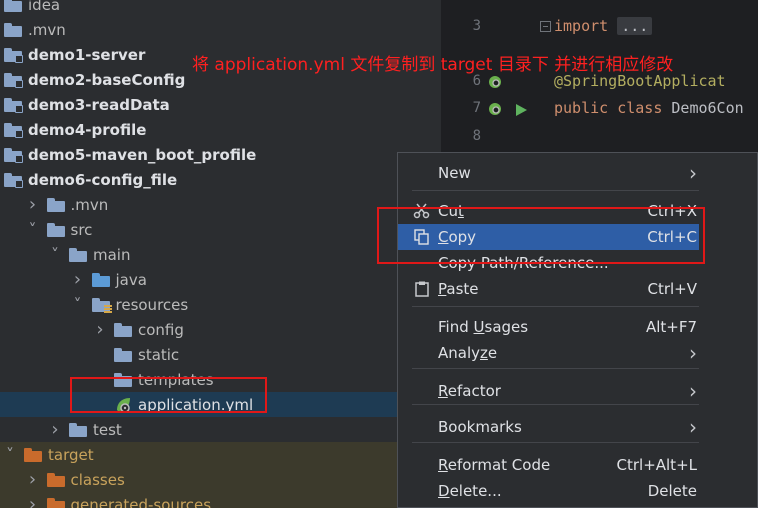 The height and width of the screenshot is (508, 758). What do you see at coordinates (220, 129) in the screenshot?
I see `tree-item-demo4-profile: ›demo4-profile` at bounding box center [220, 129].